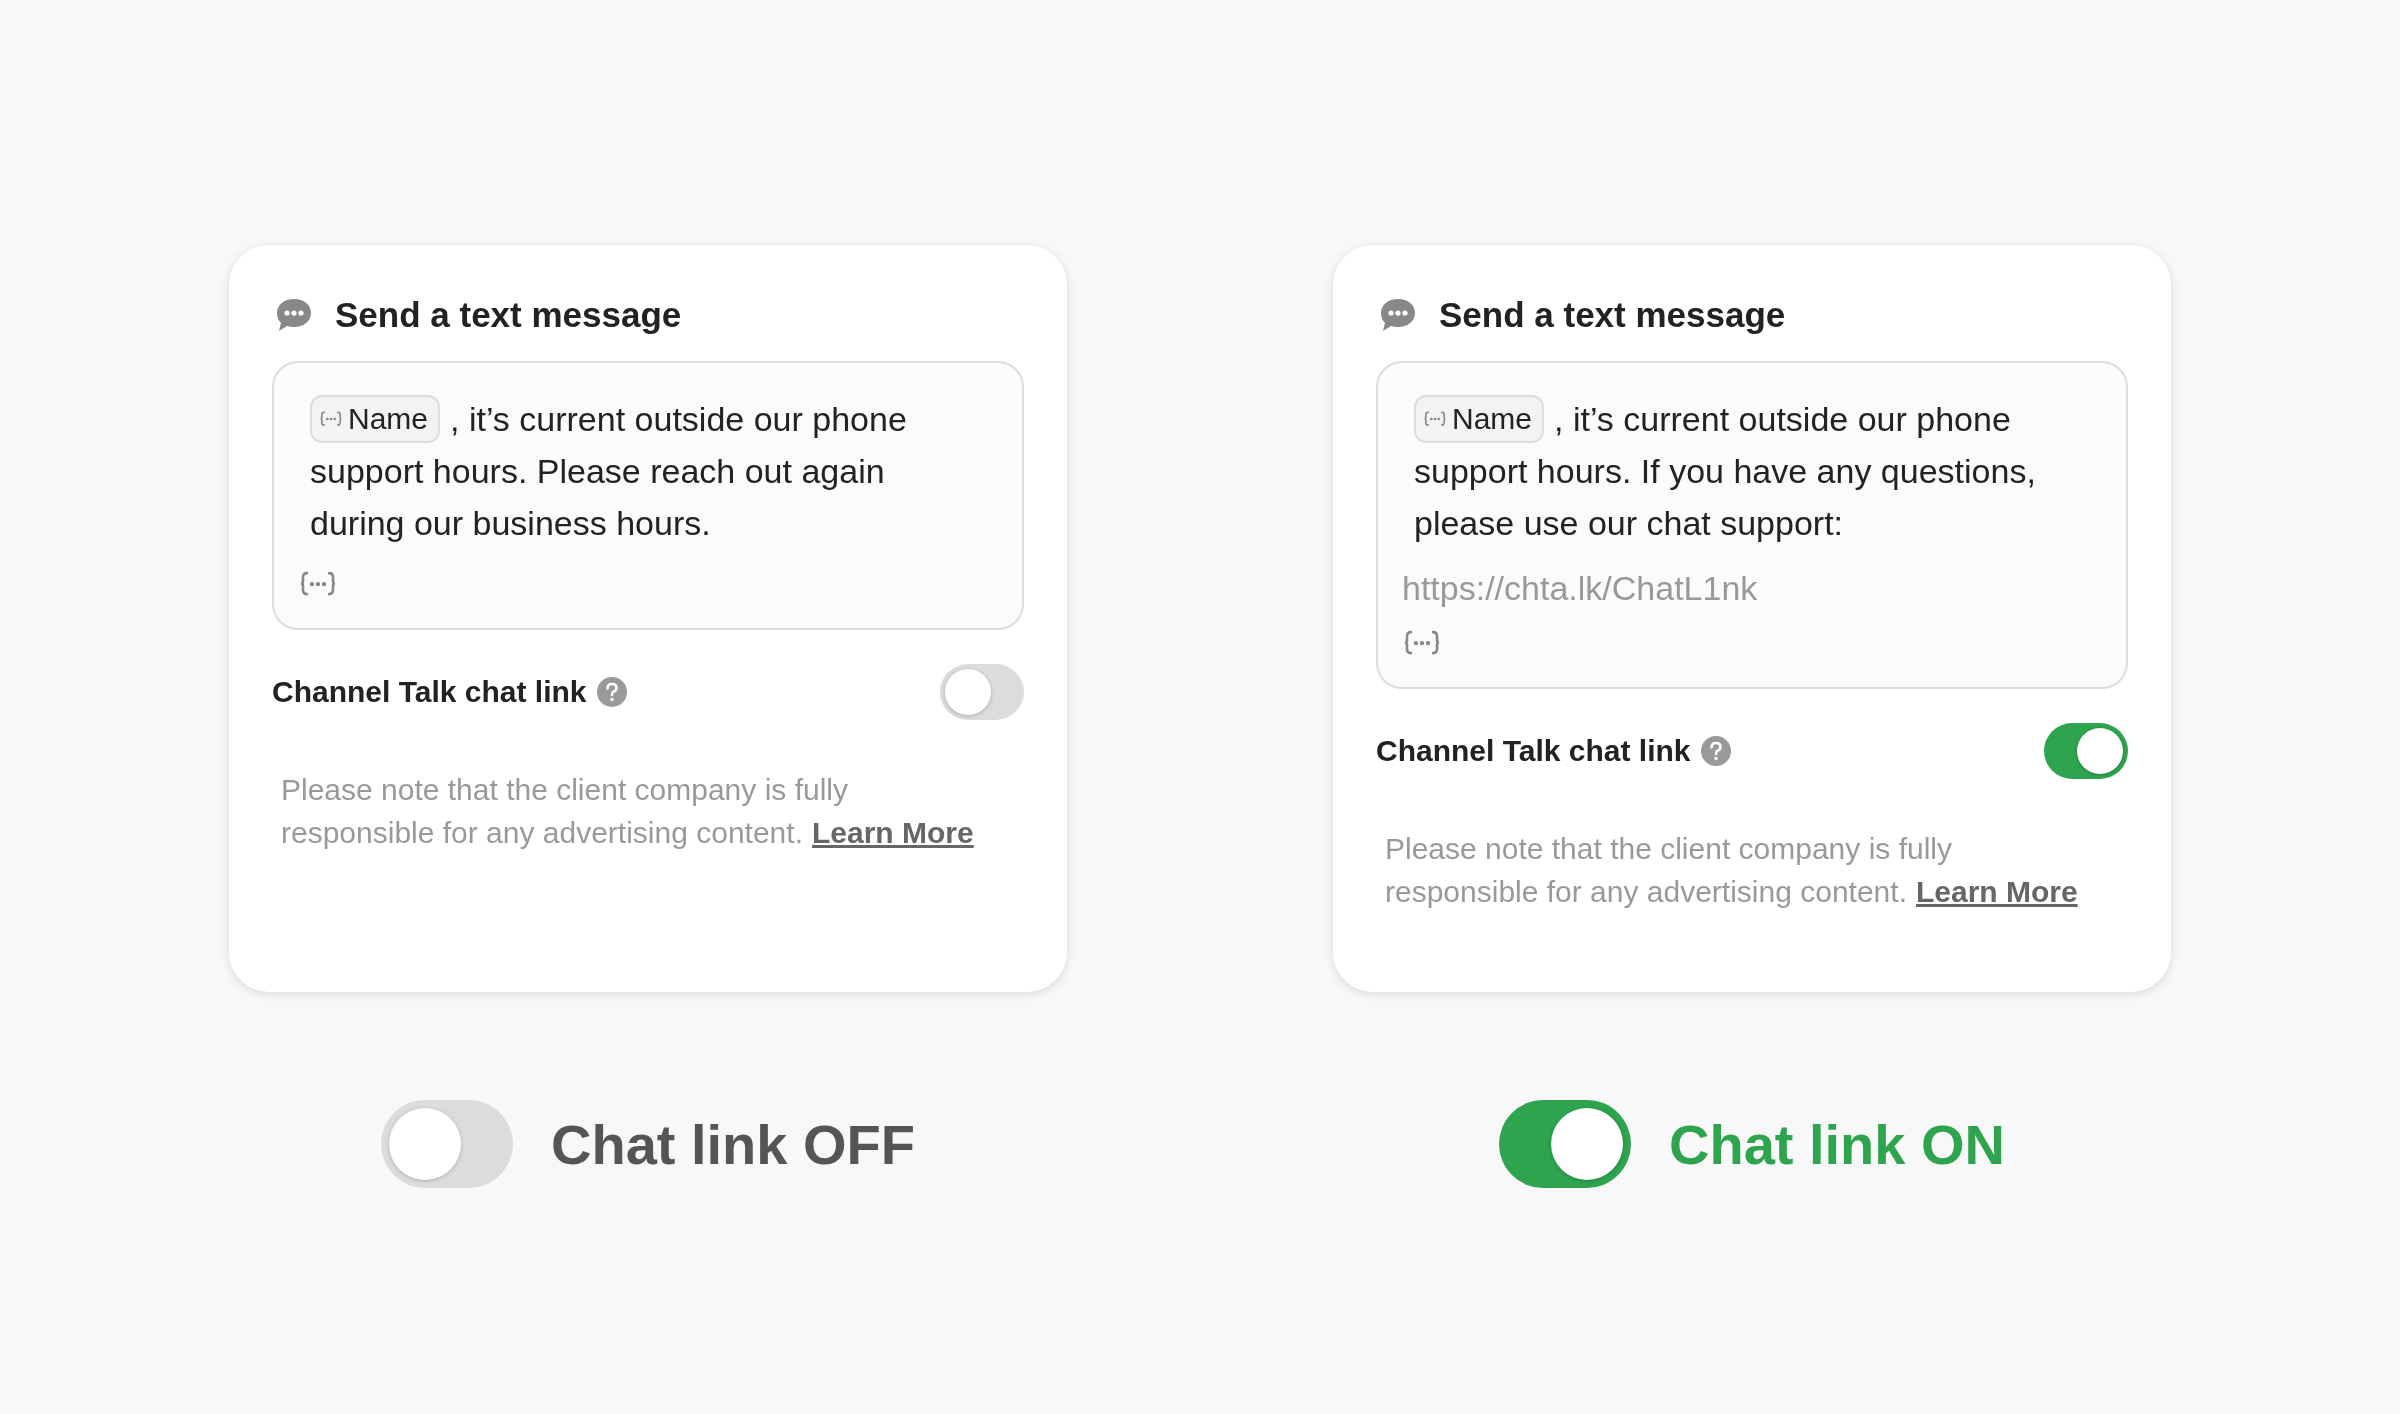 This screenshot has width=2400, height=1414. What do you see at coordinates (511, 523) in the screenshot?
I see `message-text: during our business hours.` at bounding box center [511, 523].